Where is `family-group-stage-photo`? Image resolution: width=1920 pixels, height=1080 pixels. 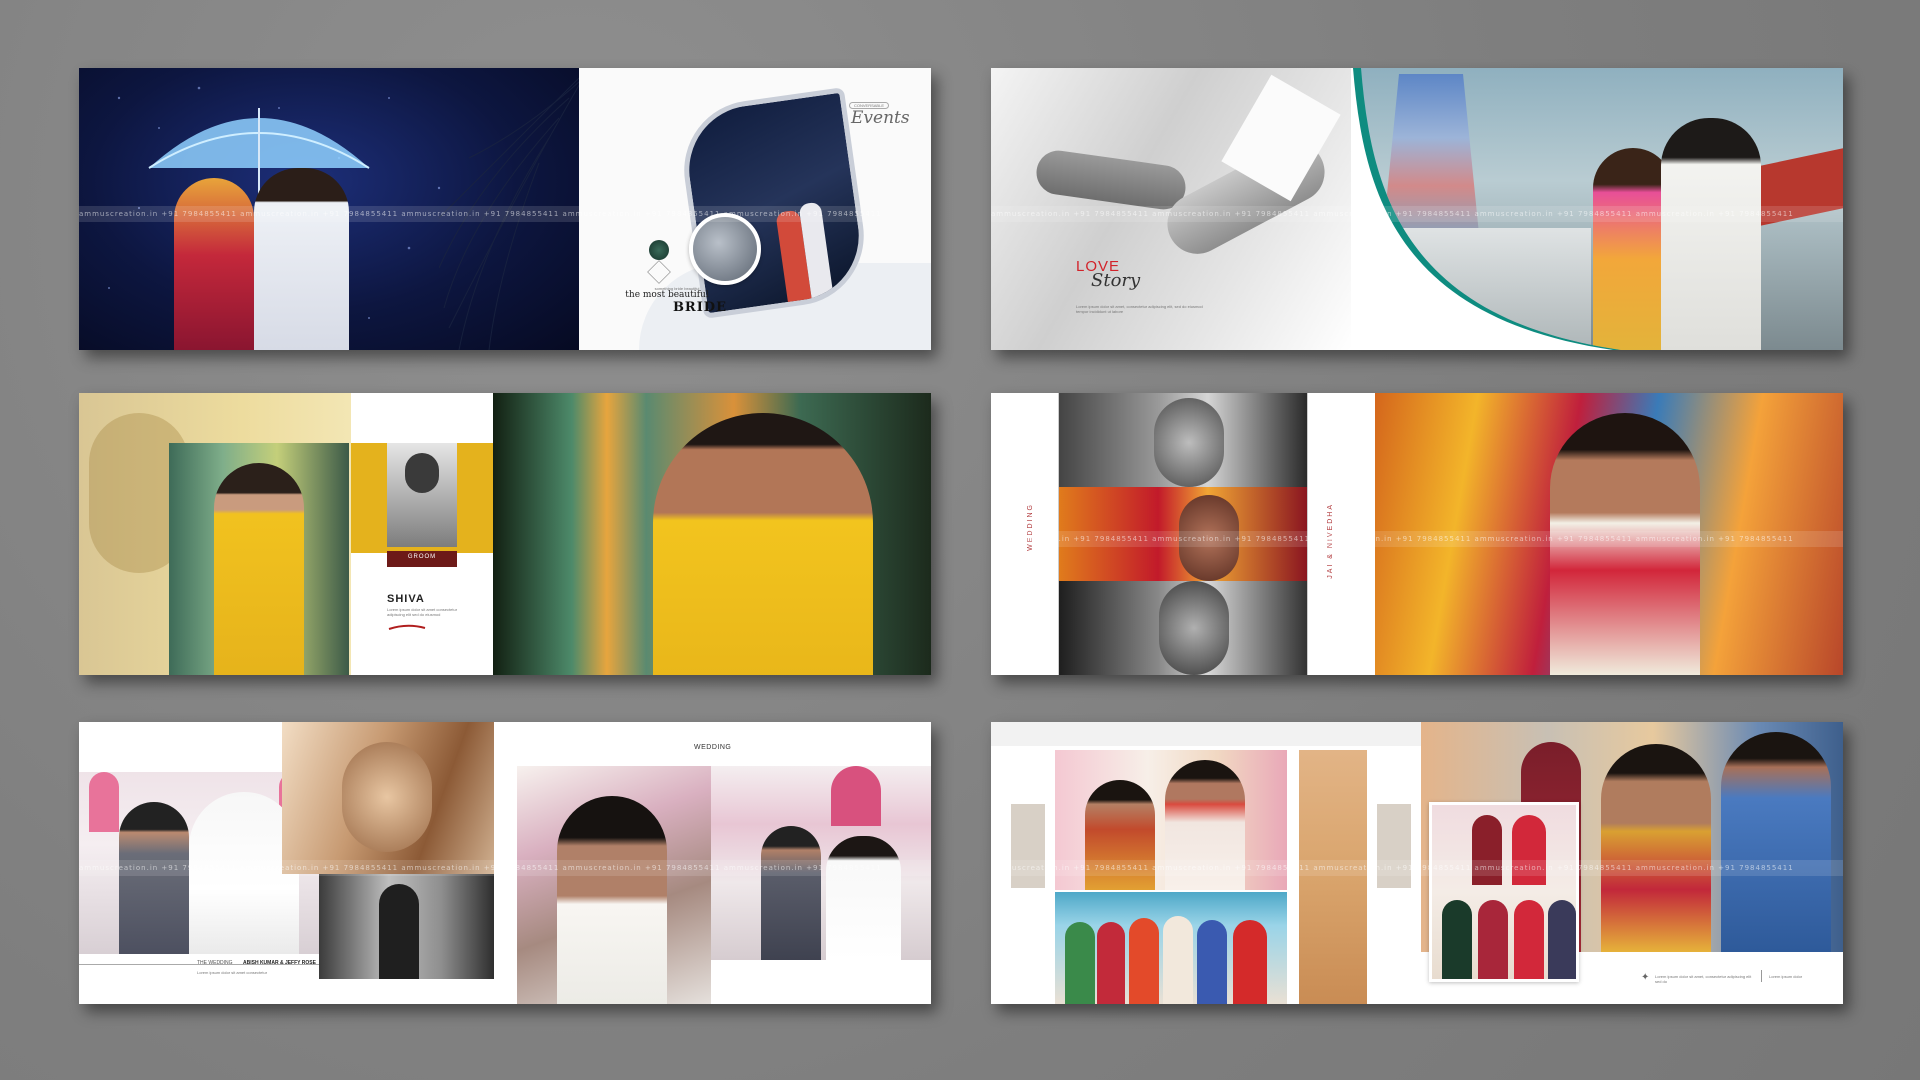 family-group-stage-photo is located at coordinates (1171, 948).